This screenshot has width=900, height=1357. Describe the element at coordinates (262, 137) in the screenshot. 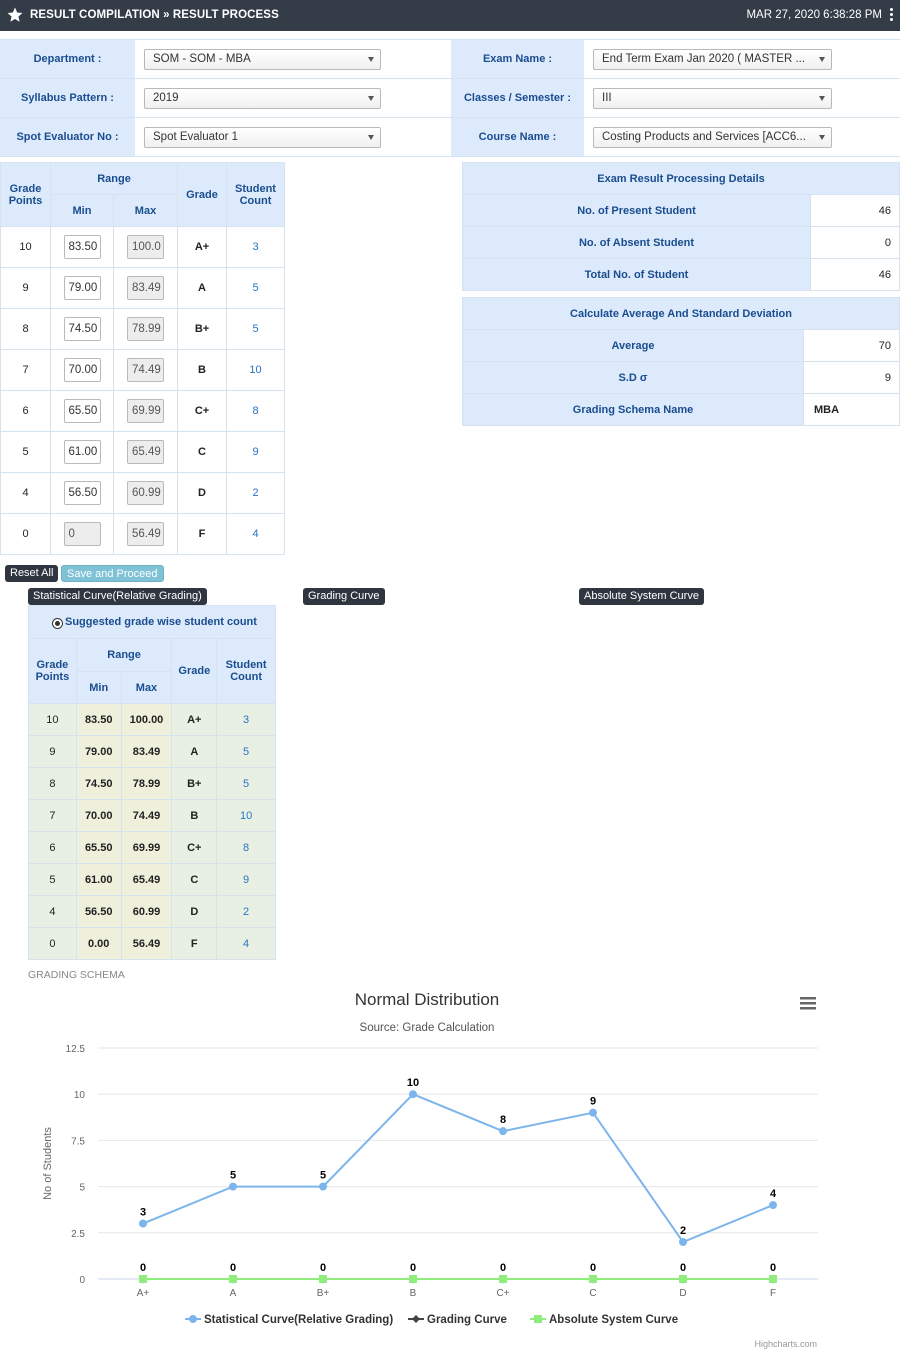

I see `spot-evaluator-select: Spot Evaluator 1` at that location.